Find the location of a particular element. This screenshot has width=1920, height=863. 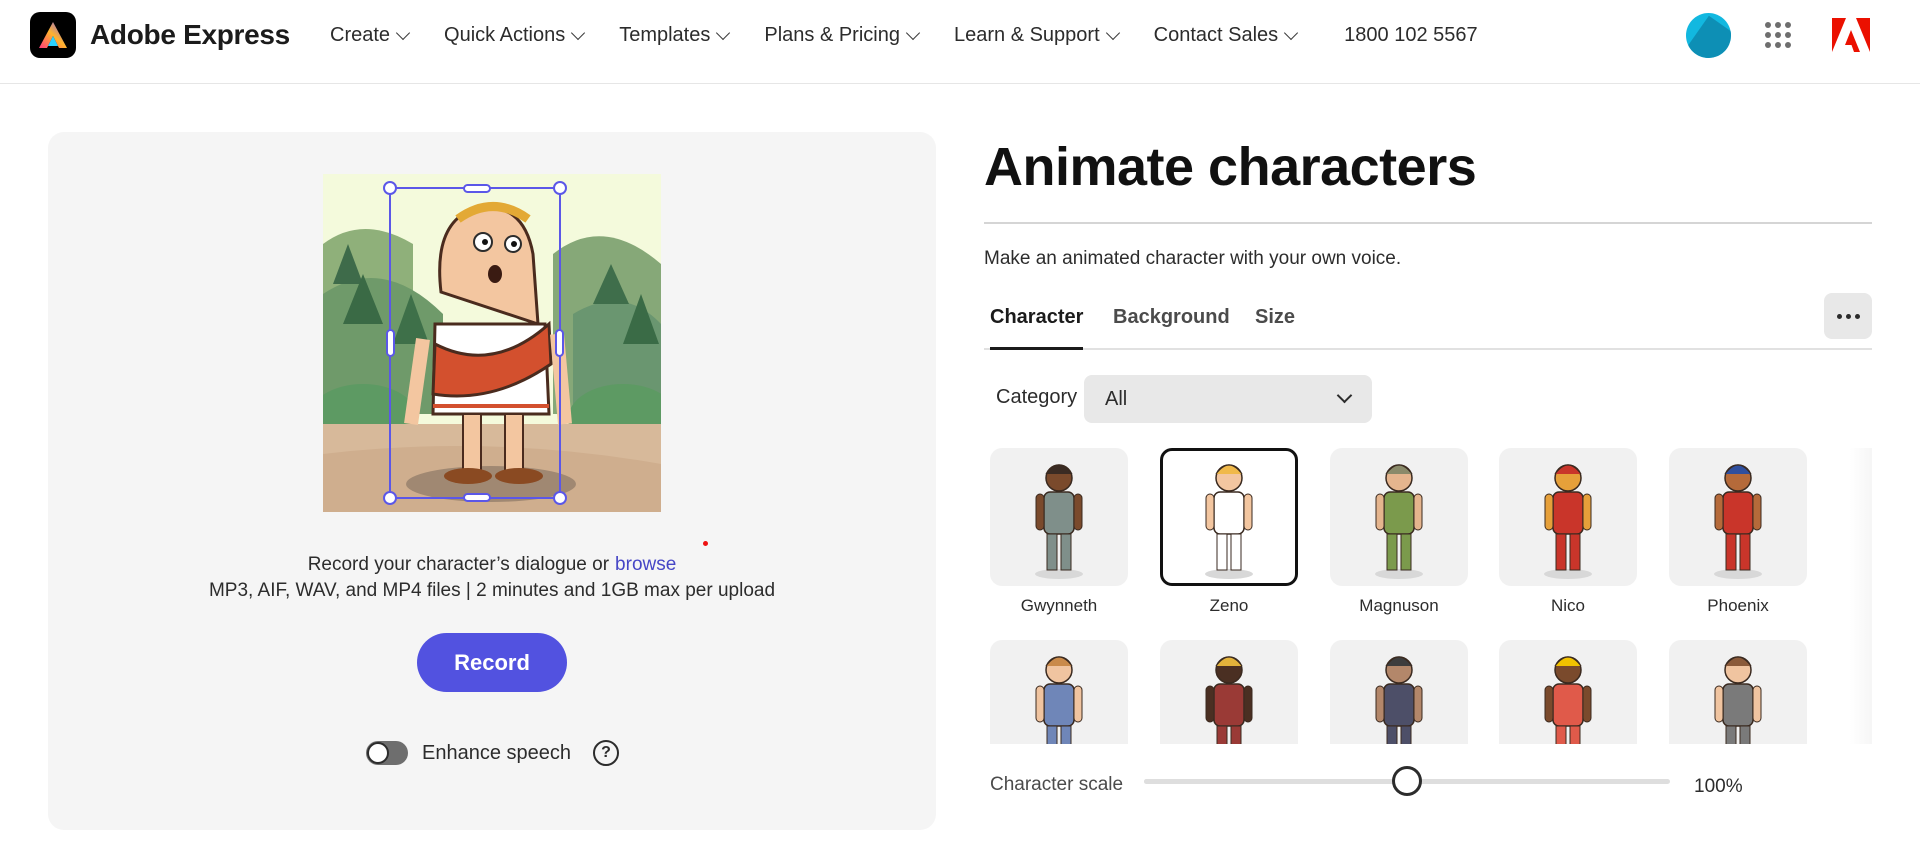

character-preview is located at coordinates (492, 343).